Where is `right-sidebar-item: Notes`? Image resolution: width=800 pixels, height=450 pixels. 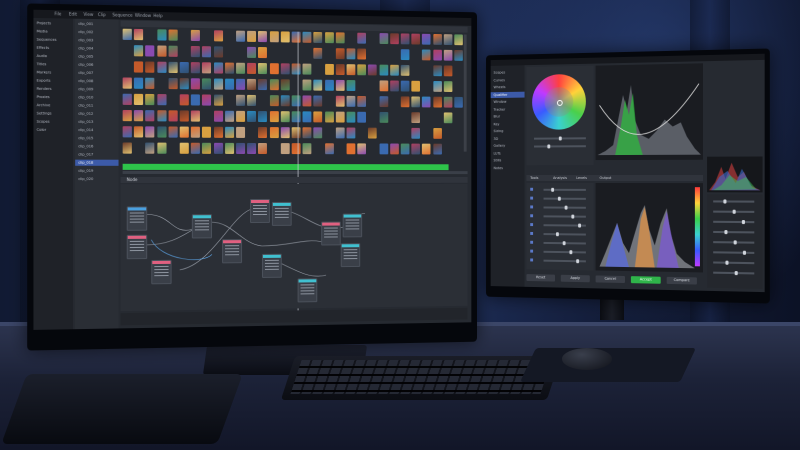 right-sidebar-item: Notes is located at coordinates (508, 168).